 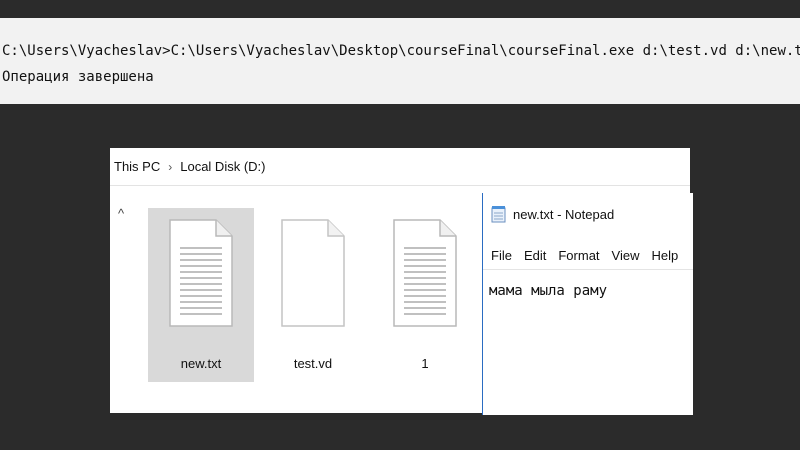 I want to click on menu-format: Format, so click(x=578, y=255).